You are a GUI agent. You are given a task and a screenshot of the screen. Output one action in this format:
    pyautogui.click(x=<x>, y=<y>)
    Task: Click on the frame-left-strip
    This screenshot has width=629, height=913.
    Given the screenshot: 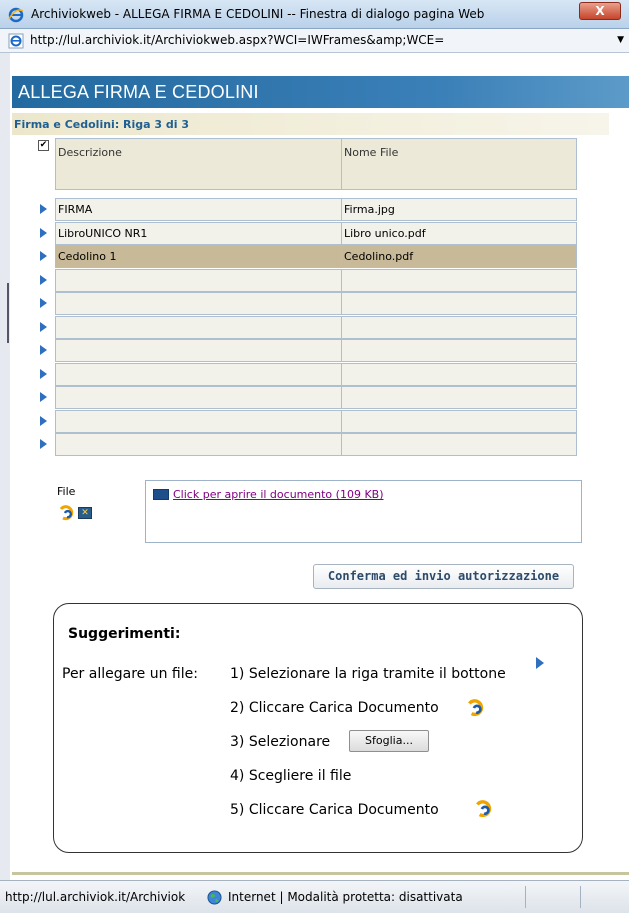 What is the action you would take?
    pyautogui.click(x=5, y=466)
    